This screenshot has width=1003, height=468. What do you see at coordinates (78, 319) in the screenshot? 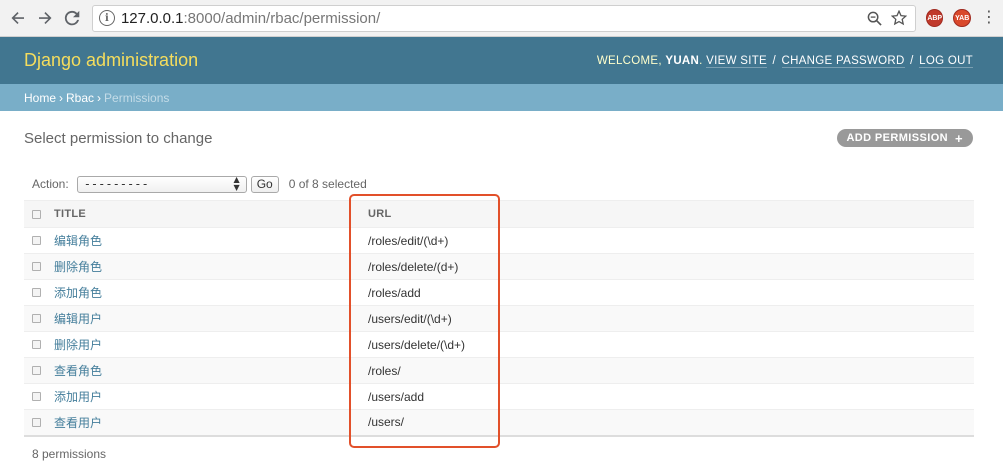
I see `row-title-link: 编辑用户` at bounding box center [78, 319].